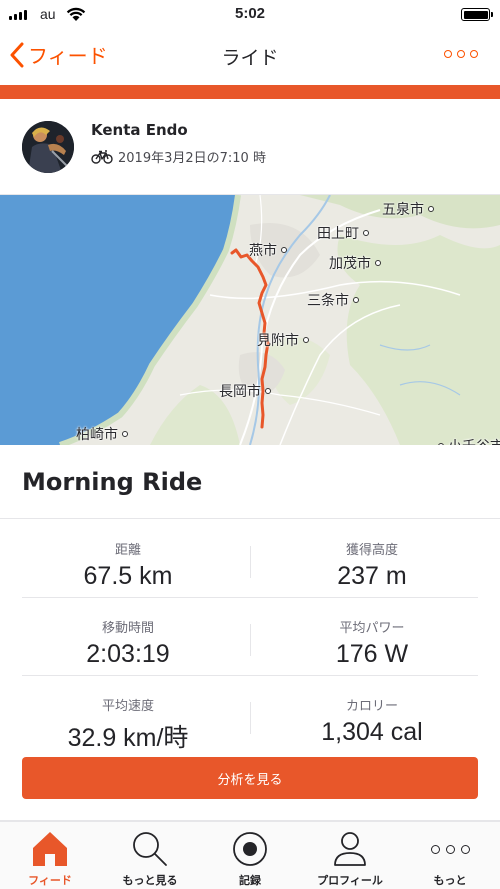 Image resolution: width=500 pixels, height=889 pixels. What do you see at coordinates (372, 732) in the screenshot?
I see `stat-value: 1,304 cal` at bounding box center [372, 732].